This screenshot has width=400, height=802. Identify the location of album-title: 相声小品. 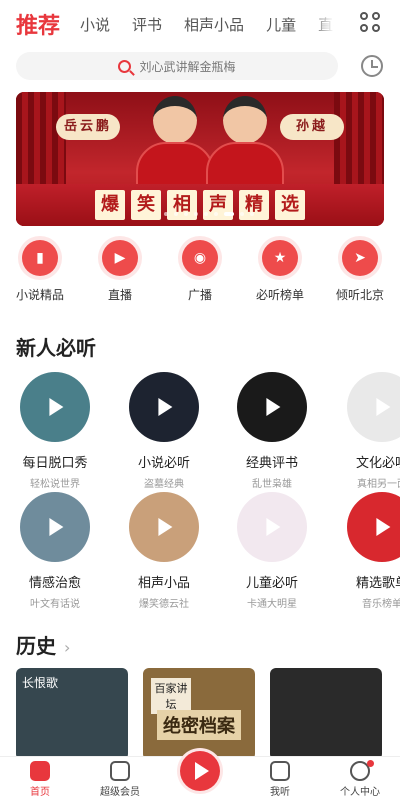
(163, 583).